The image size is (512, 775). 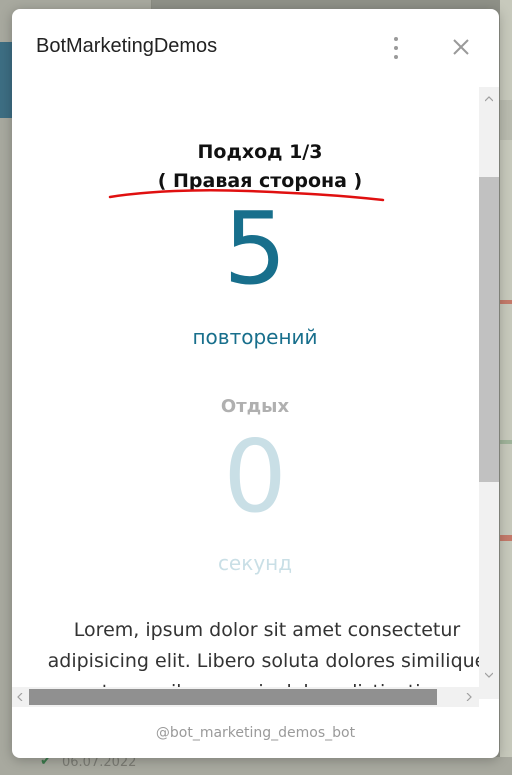 I want to click on background-right-panel, so click(x=506, y=387).